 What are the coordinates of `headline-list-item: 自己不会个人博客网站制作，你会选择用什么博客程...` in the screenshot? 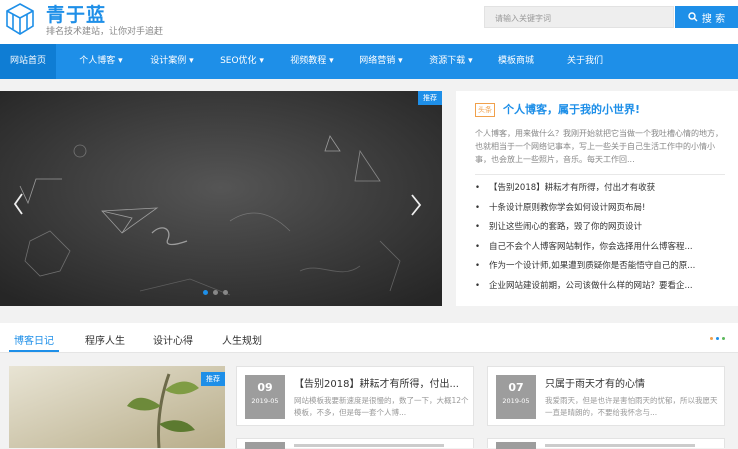 It's located at (604, 248).